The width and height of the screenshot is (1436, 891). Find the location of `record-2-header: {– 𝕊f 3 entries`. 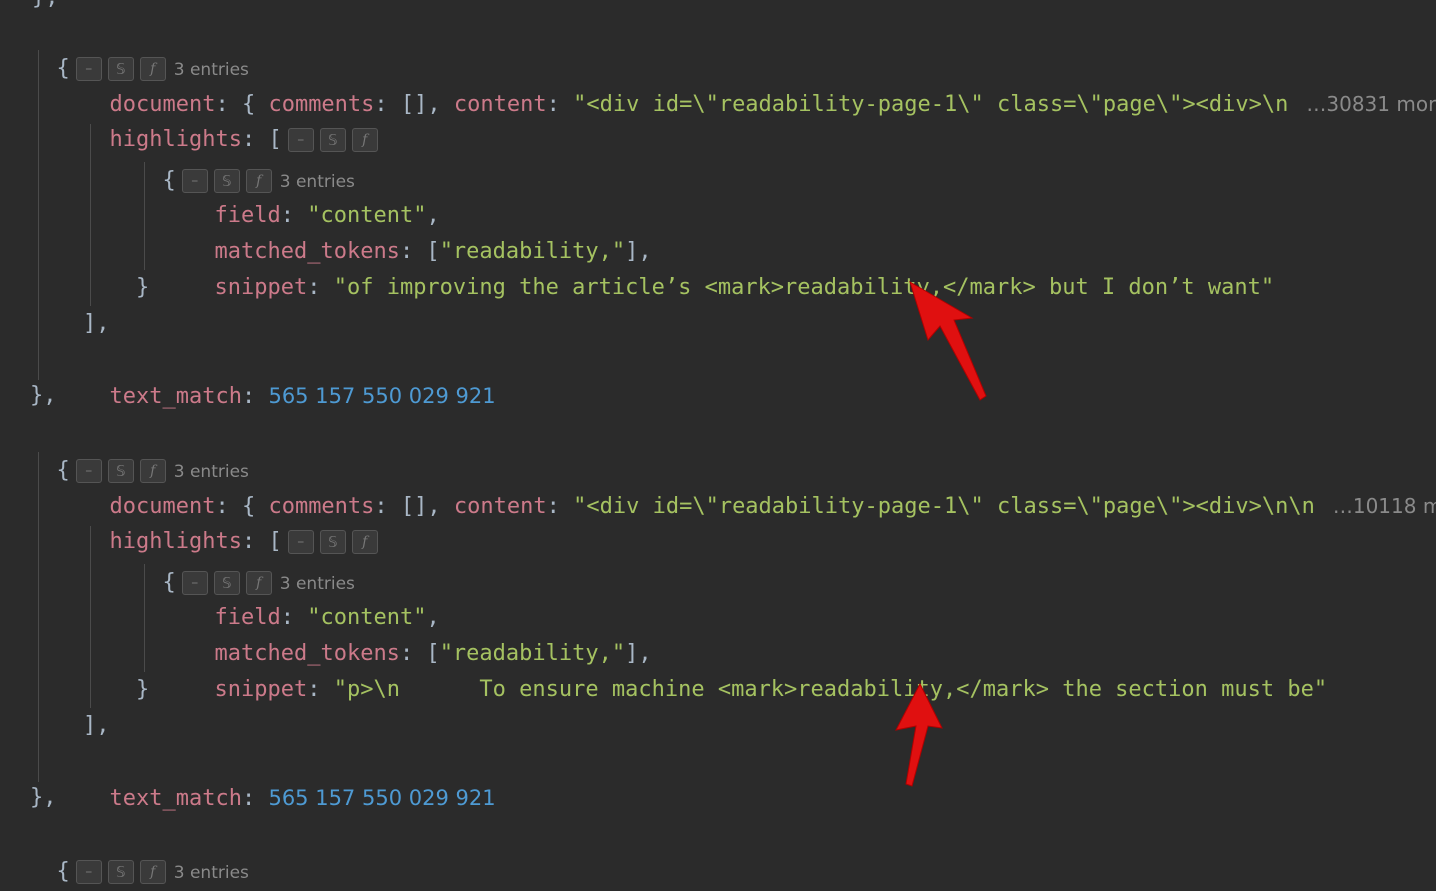

record-2-header: {– 𝕊f 3 entries is located at coordinates (152, 470).